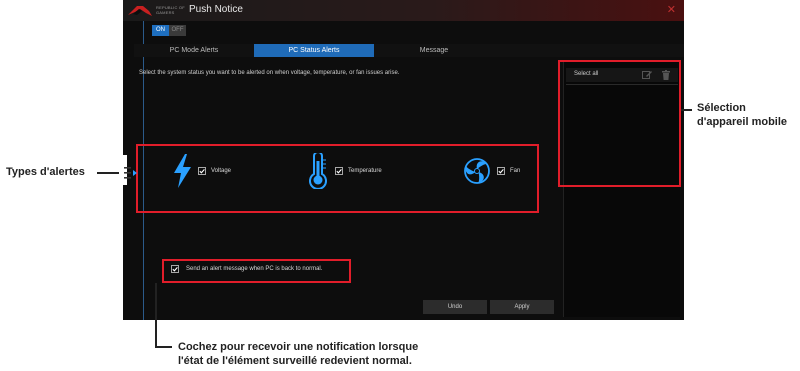 This screenshot has width=800, height=371. Describe the element at coordinates (256, 271) in the screenshot. I see `notify-option-highlight` at that location.